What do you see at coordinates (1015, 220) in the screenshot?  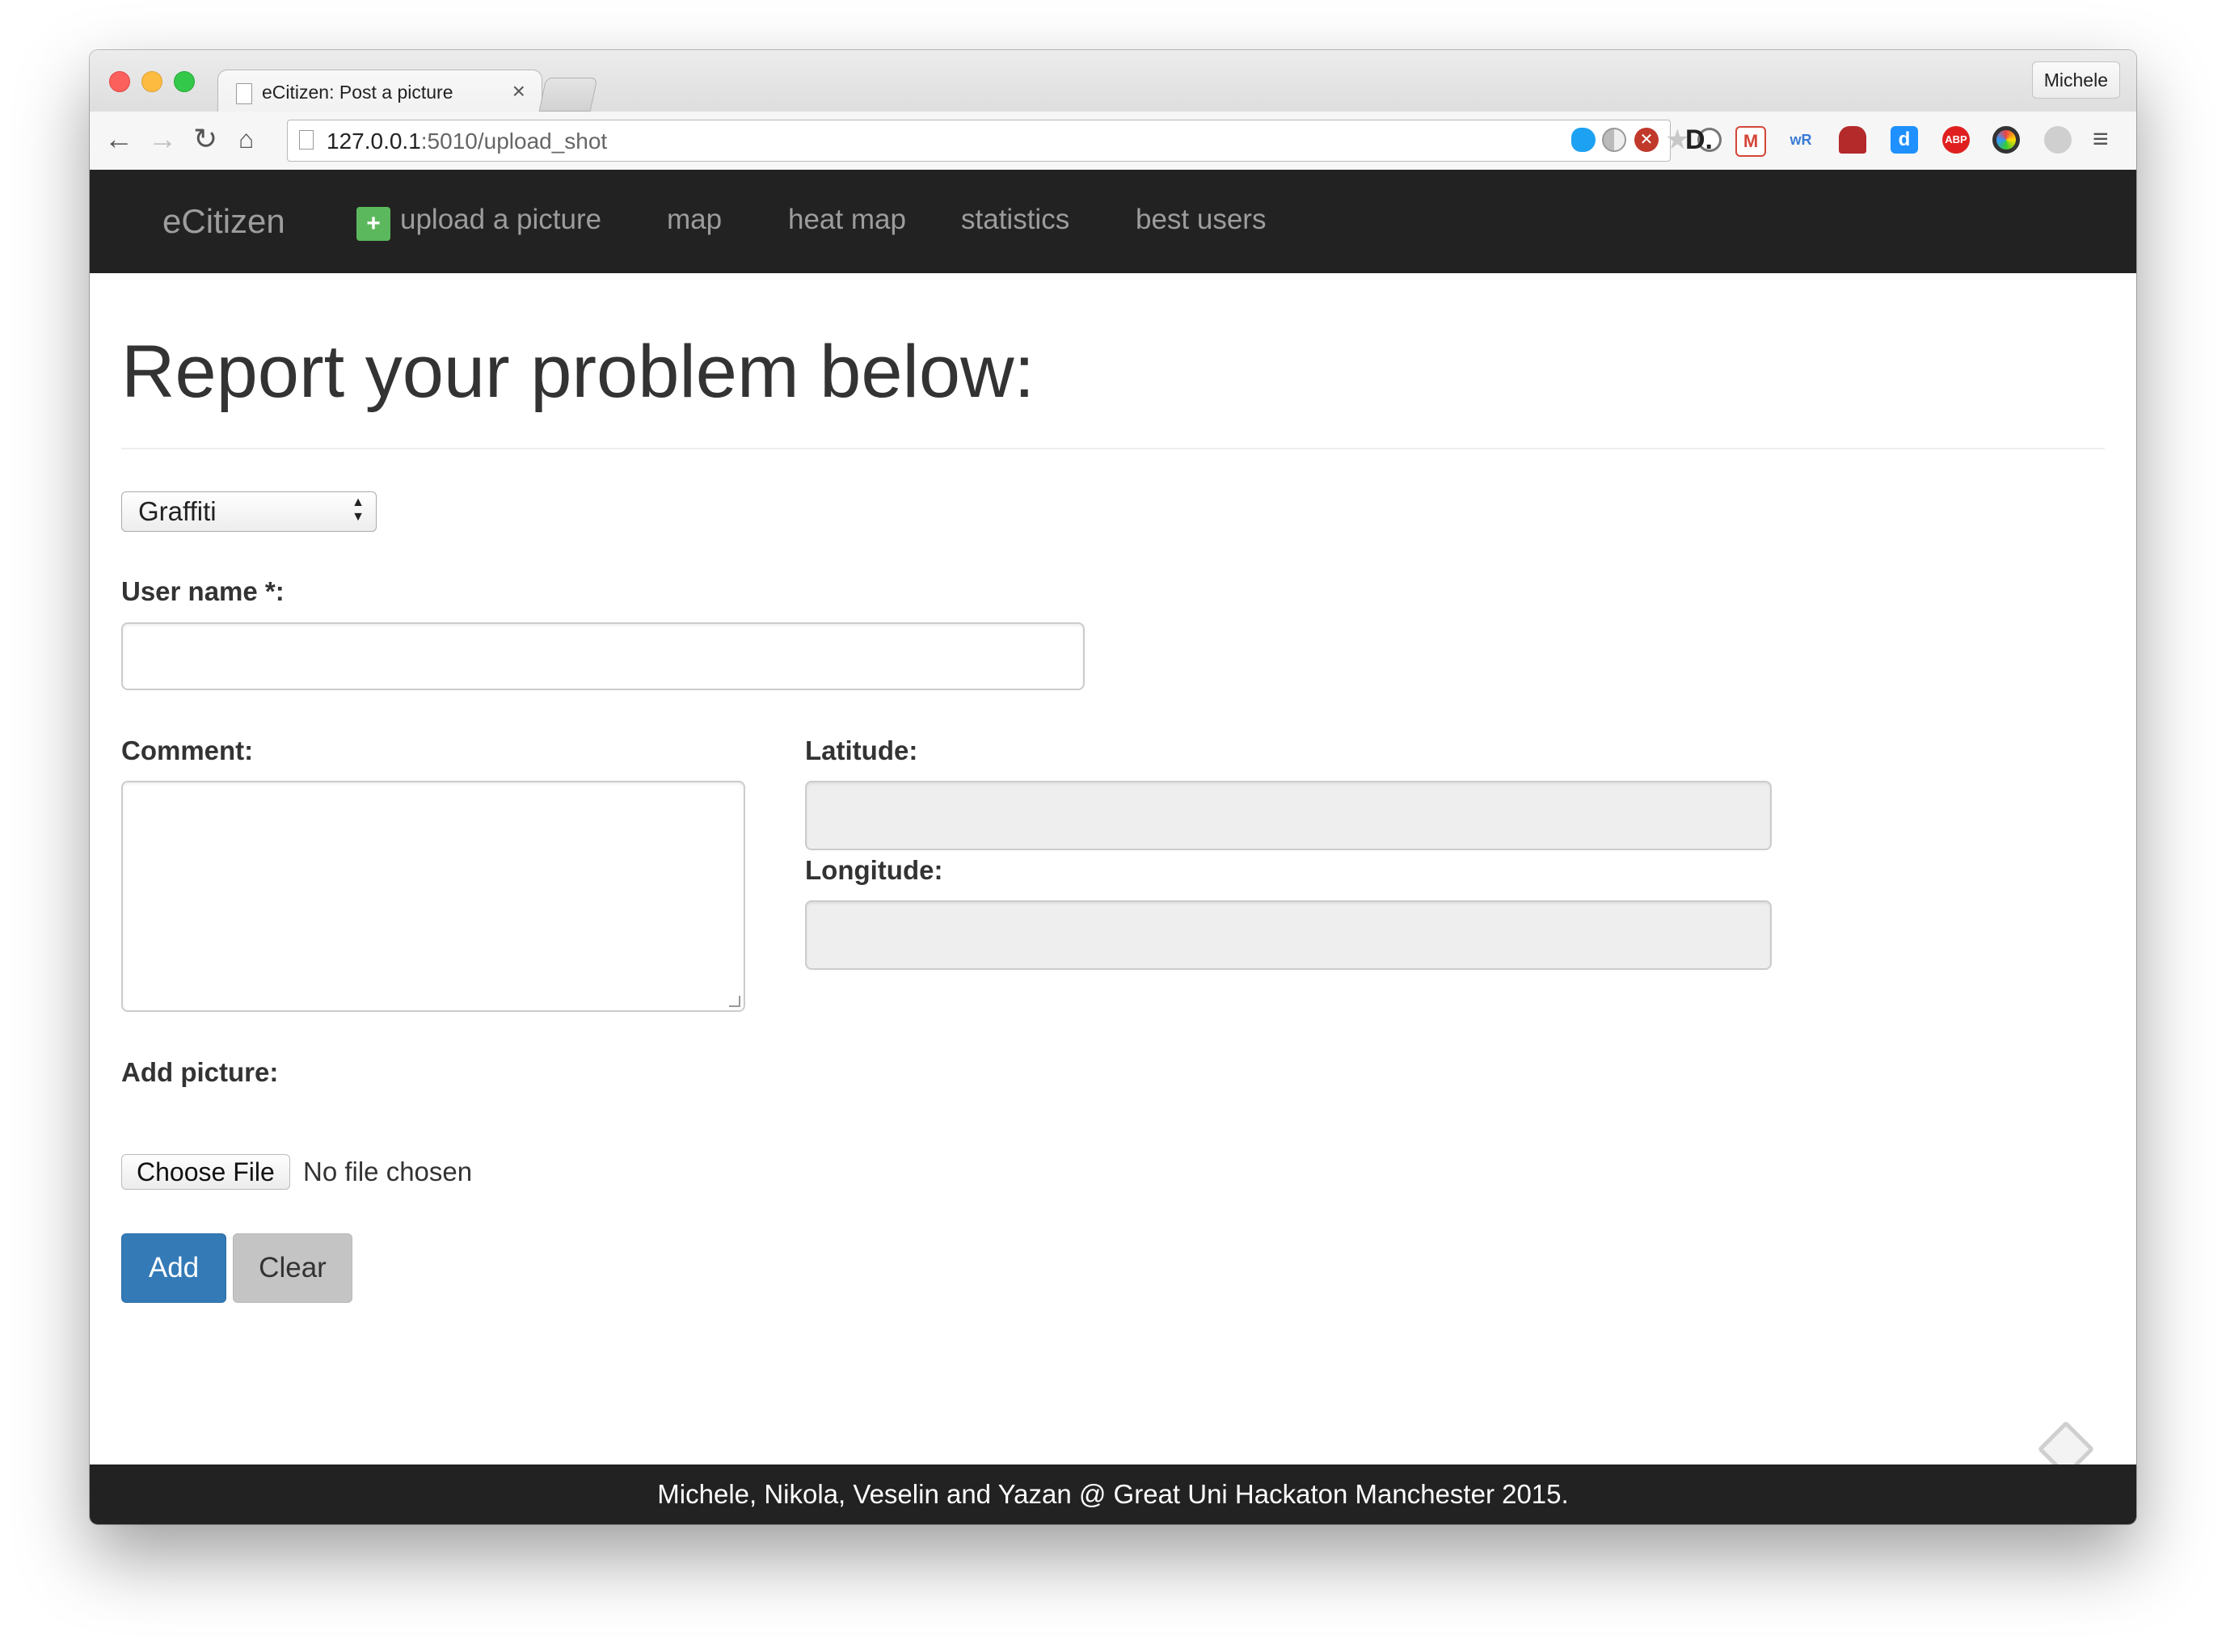 I see `nav-item-statistics: statistics` at bounding box center [1015, 220].